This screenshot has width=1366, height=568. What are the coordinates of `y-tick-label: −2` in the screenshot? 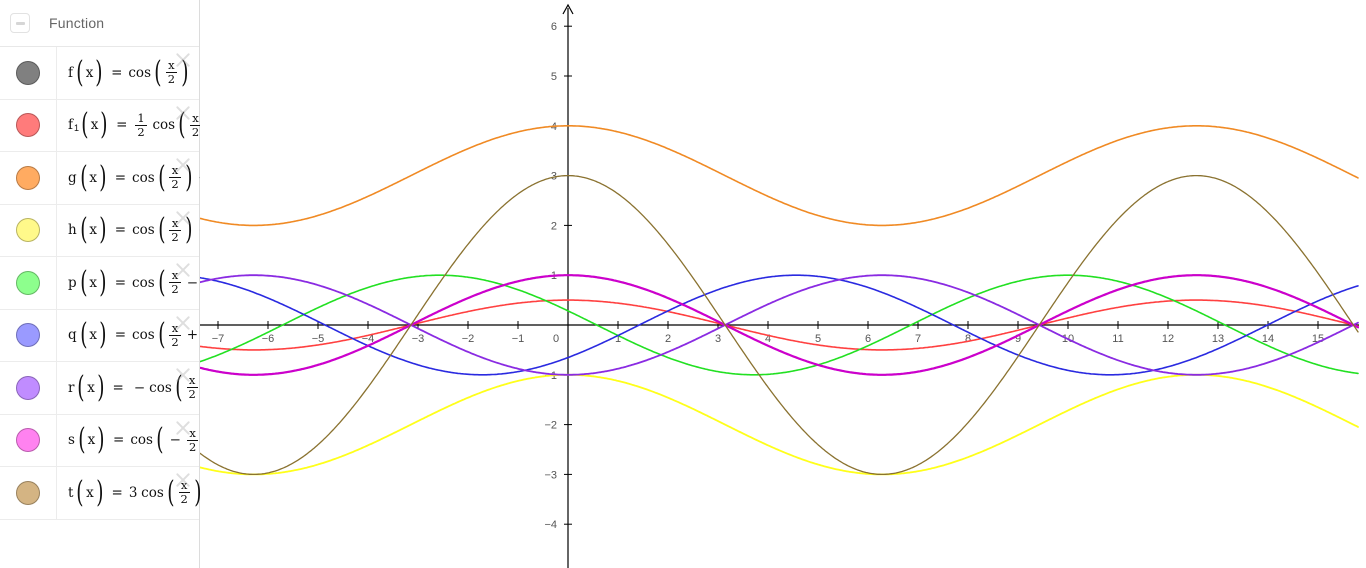 It's located at (550, 426).